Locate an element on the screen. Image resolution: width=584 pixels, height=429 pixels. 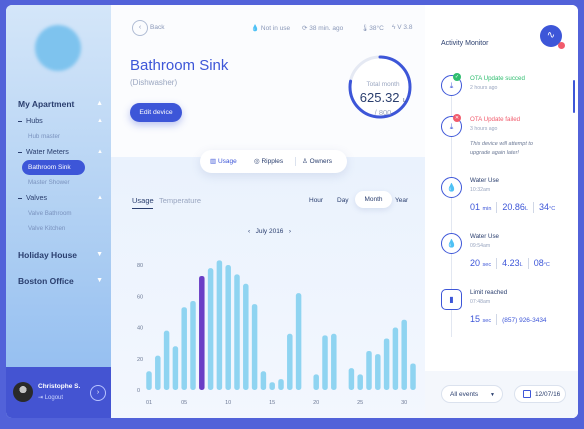
gauge-value: 625.32 L is located at coordinates (383, 97).